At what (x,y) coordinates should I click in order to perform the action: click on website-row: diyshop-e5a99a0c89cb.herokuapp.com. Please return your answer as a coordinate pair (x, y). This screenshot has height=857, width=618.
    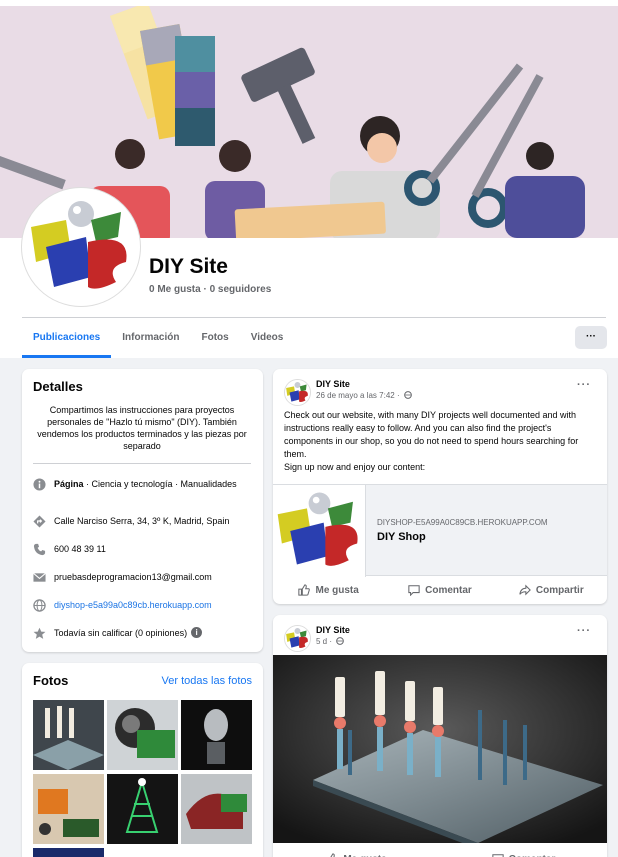
    Looking at the image, I should click on (143, 605).